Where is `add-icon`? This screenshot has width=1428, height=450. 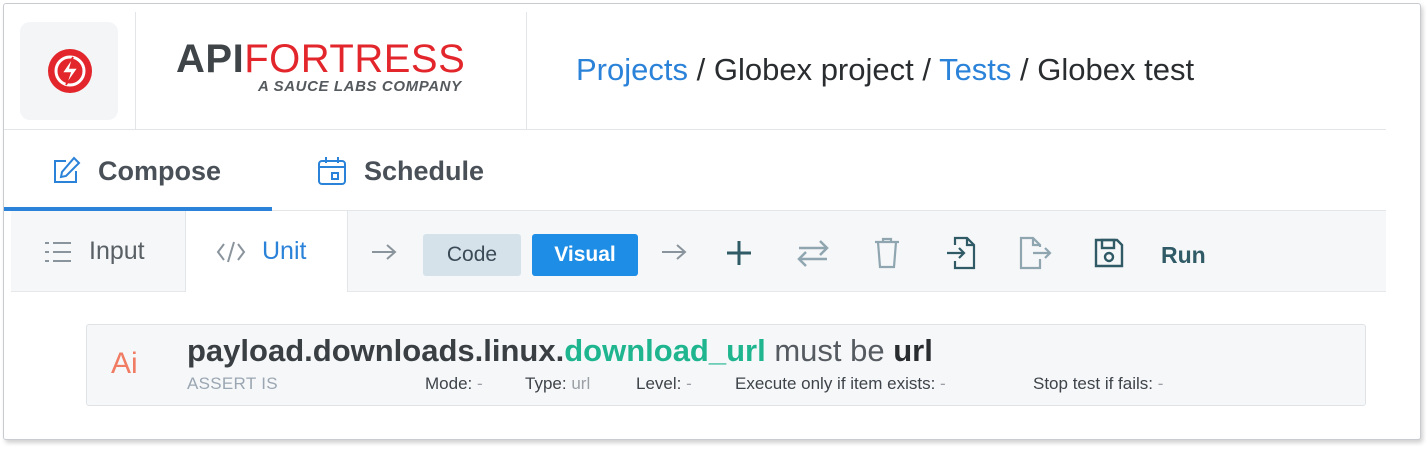 add-icon is located at coordinates (739, 253).